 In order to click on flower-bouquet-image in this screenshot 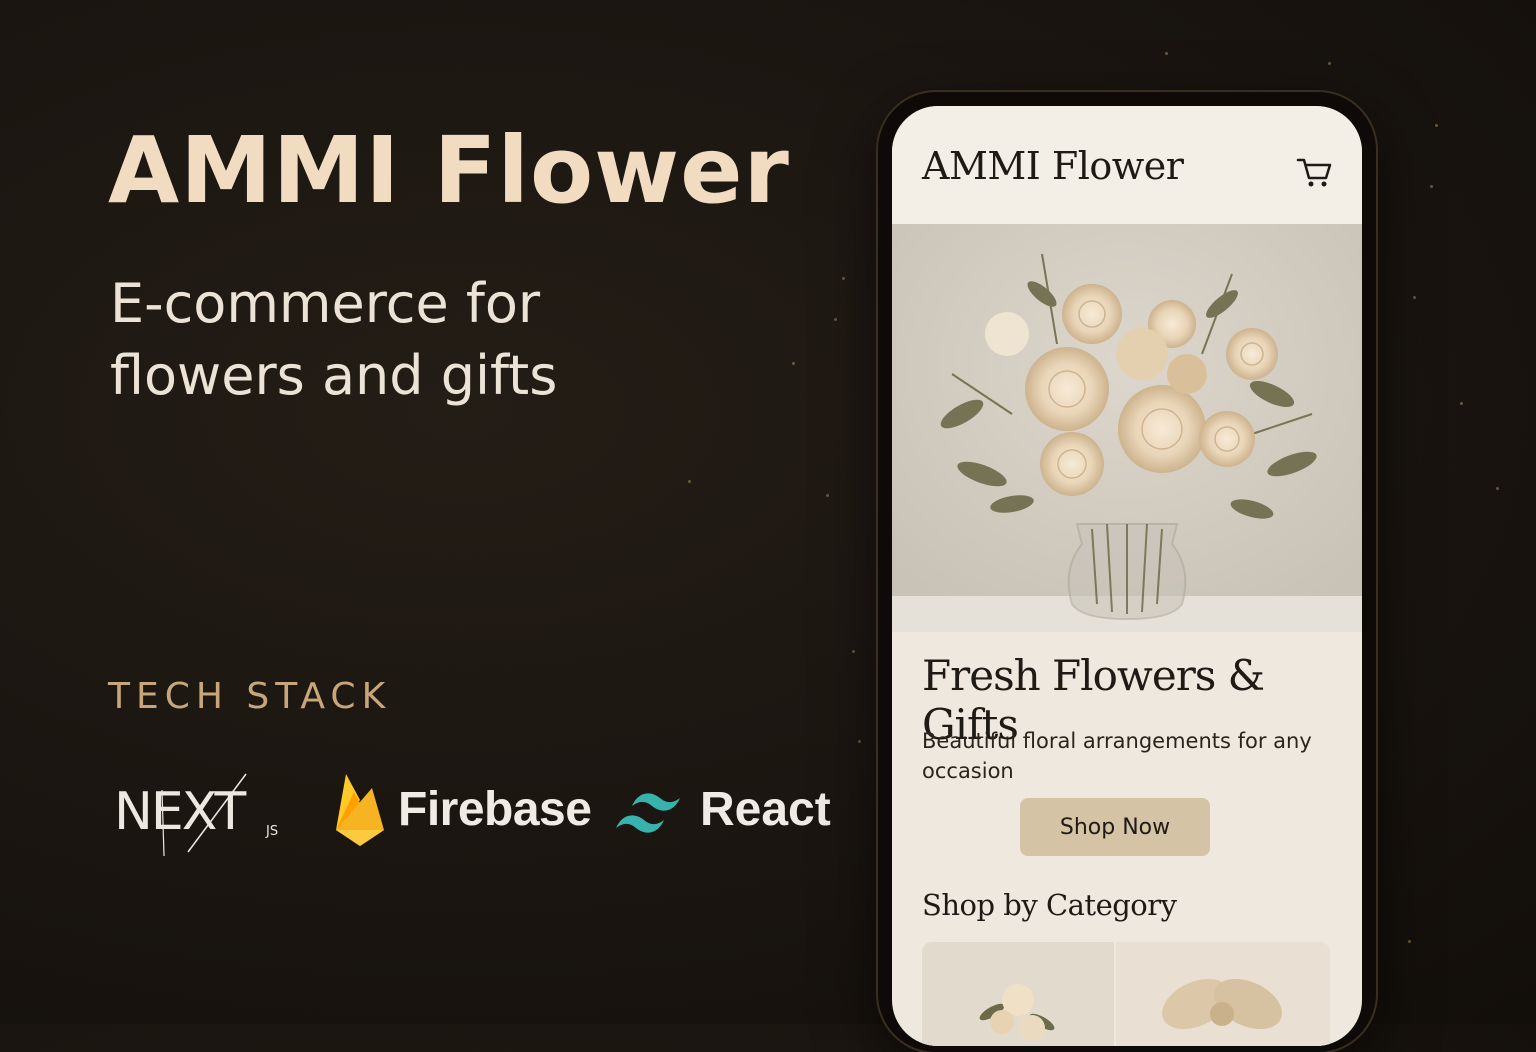, I will do `click(1127, 428)`.